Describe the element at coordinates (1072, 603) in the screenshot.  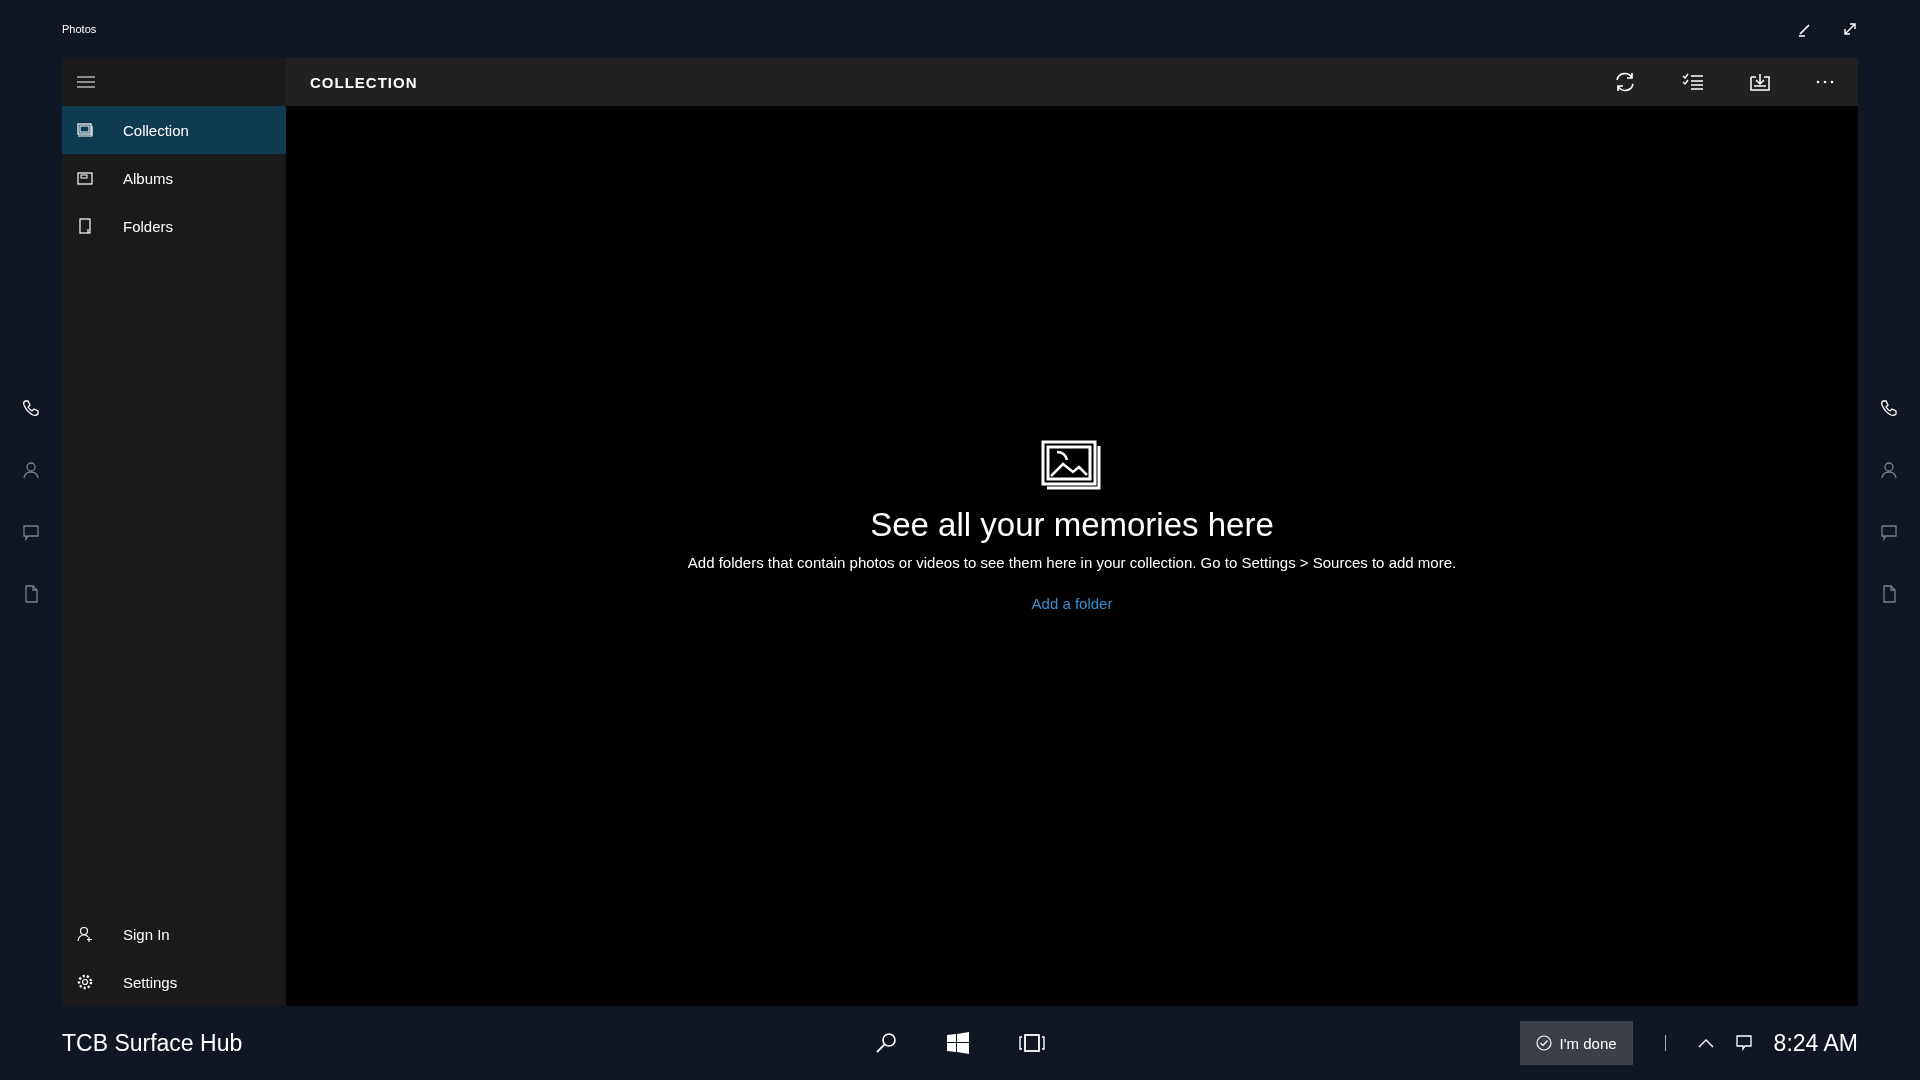
I see `add-folder-link: Add a folder` at that location.